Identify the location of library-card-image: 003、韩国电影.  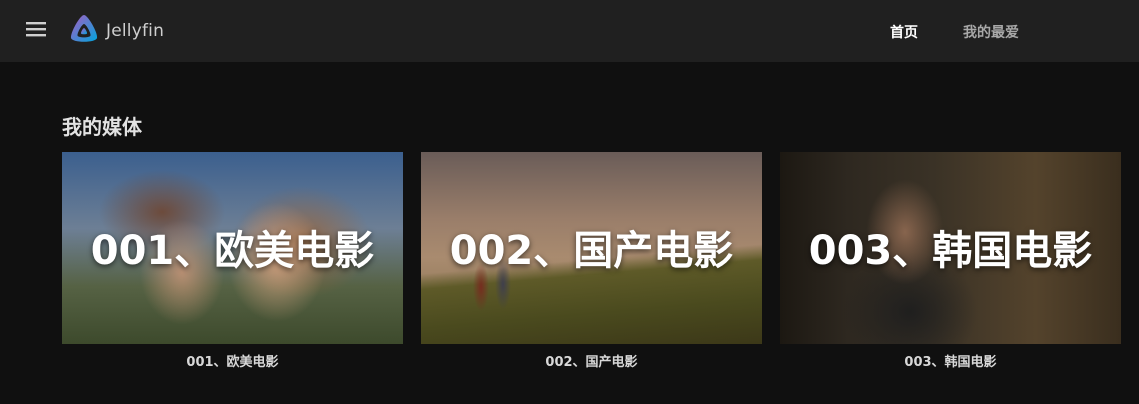
(950, 248).